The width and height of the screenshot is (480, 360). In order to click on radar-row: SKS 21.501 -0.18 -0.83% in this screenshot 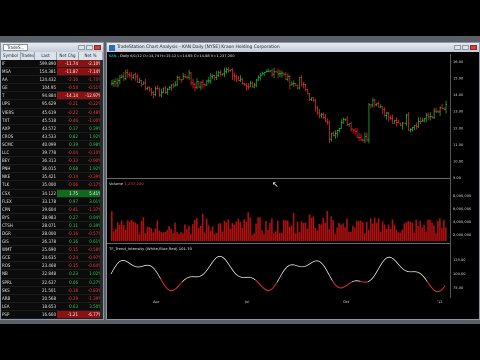, I will do `click(52, 291)`.